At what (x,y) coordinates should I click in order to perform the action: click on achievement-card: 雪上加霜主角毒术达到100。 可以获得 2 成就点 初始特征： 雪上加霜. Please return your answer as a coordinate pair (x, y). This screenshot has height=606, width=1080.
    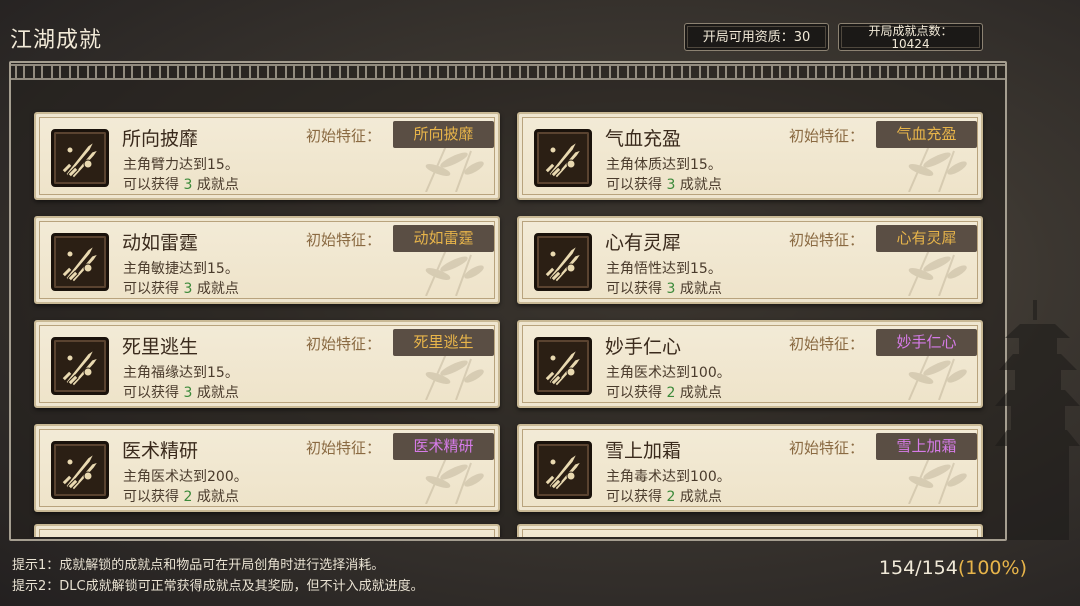
    Looking at the image, I should click on (750, 468).